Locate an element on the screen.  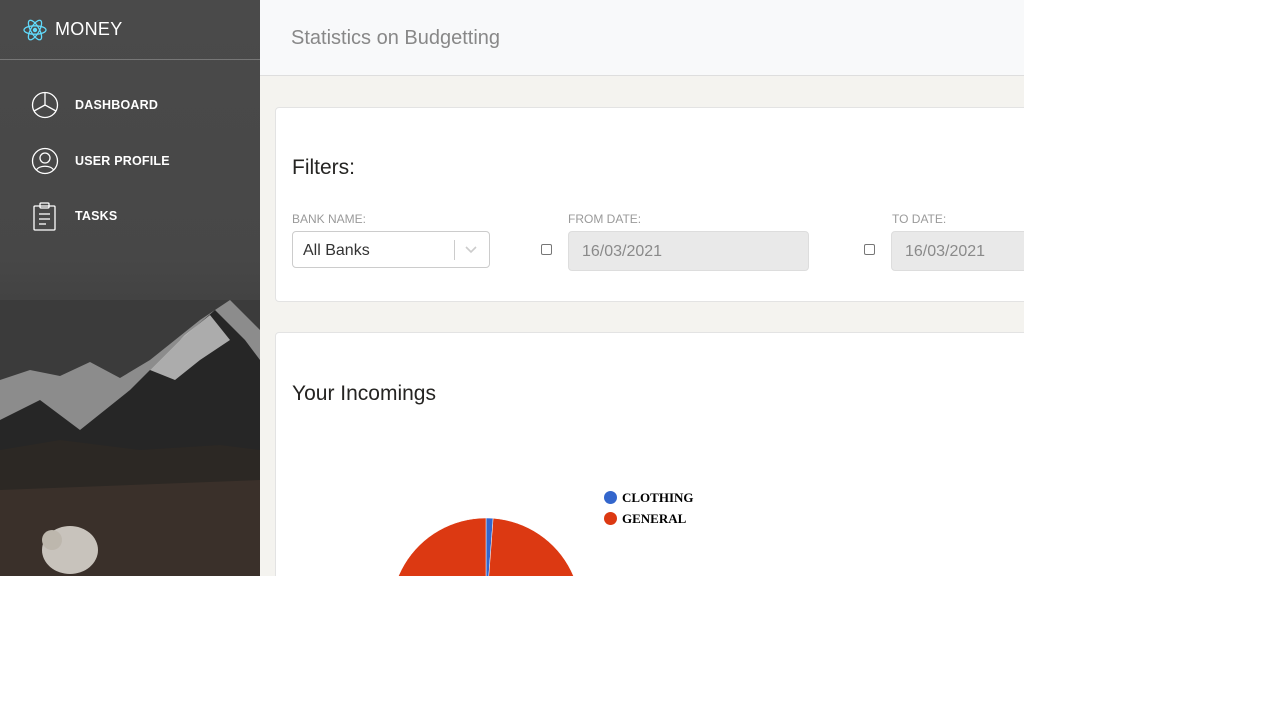
to-date-input: 16/03/2021 is located at coordinates (957, 251).